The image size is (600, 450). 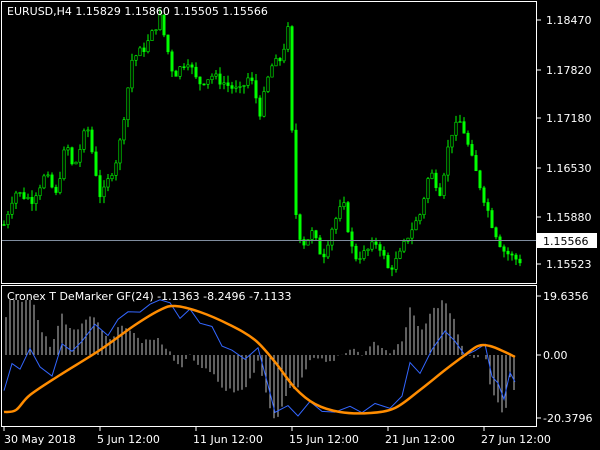 I want to click on time-label: 15 Jun 12:00, so click(x=324, y=439).